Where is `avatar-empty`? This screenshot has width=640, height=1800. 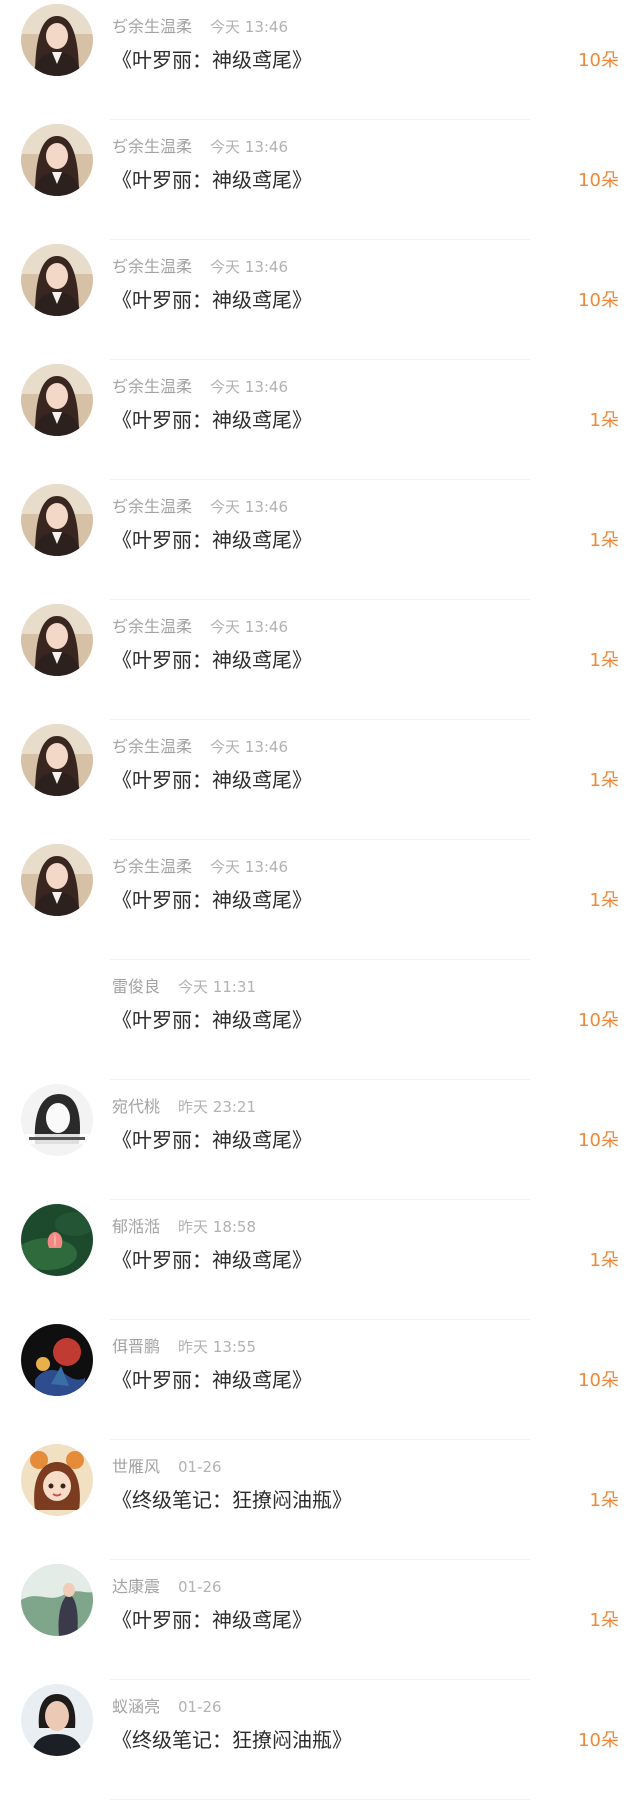
avatar-empty is located at coordinates (57, 1000).